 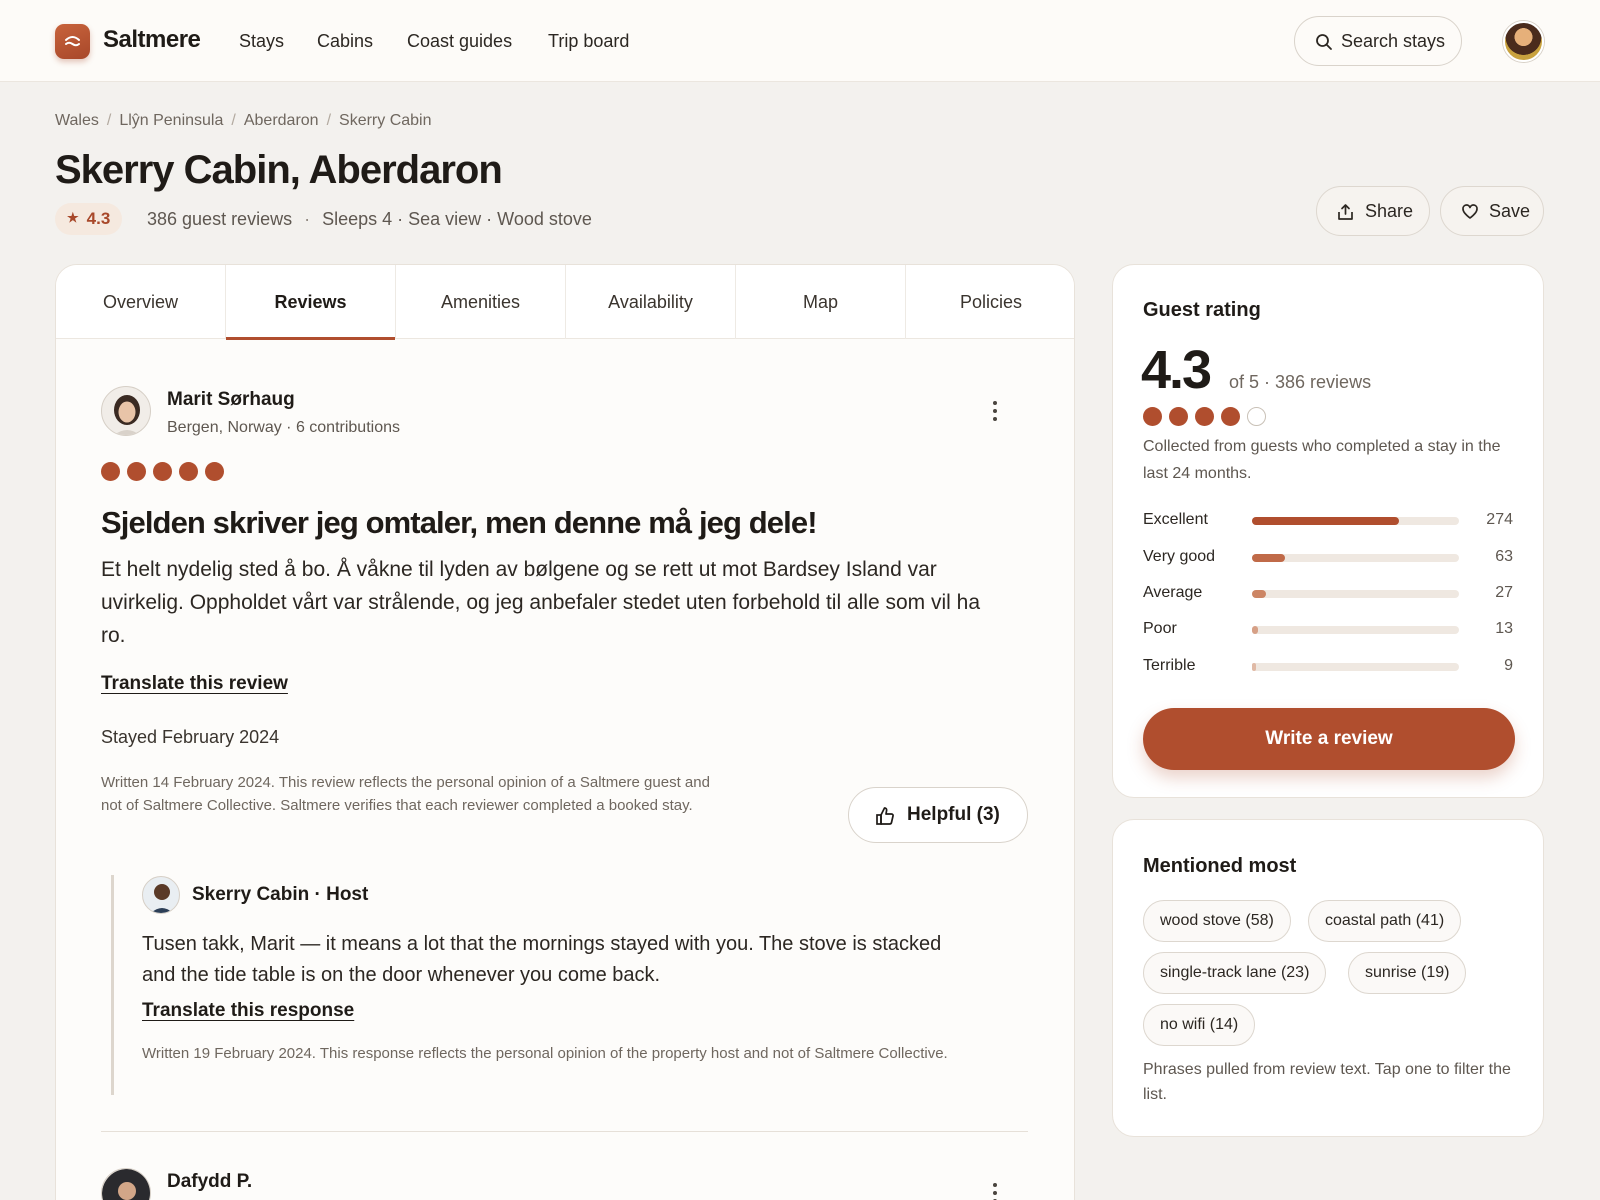 What do you see at coordinates (190, 737) in the screenshot?
I see `stay-date: Stayed February 2024` at bounding box center [190, 737].